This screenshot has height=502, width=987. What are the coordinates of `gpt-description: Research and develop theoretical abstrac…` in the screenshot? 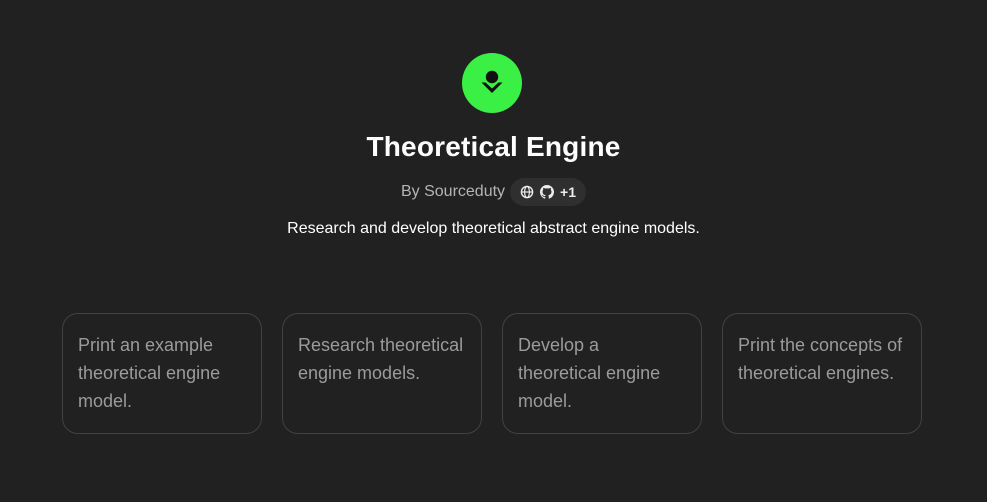 It's located at (493, 228).